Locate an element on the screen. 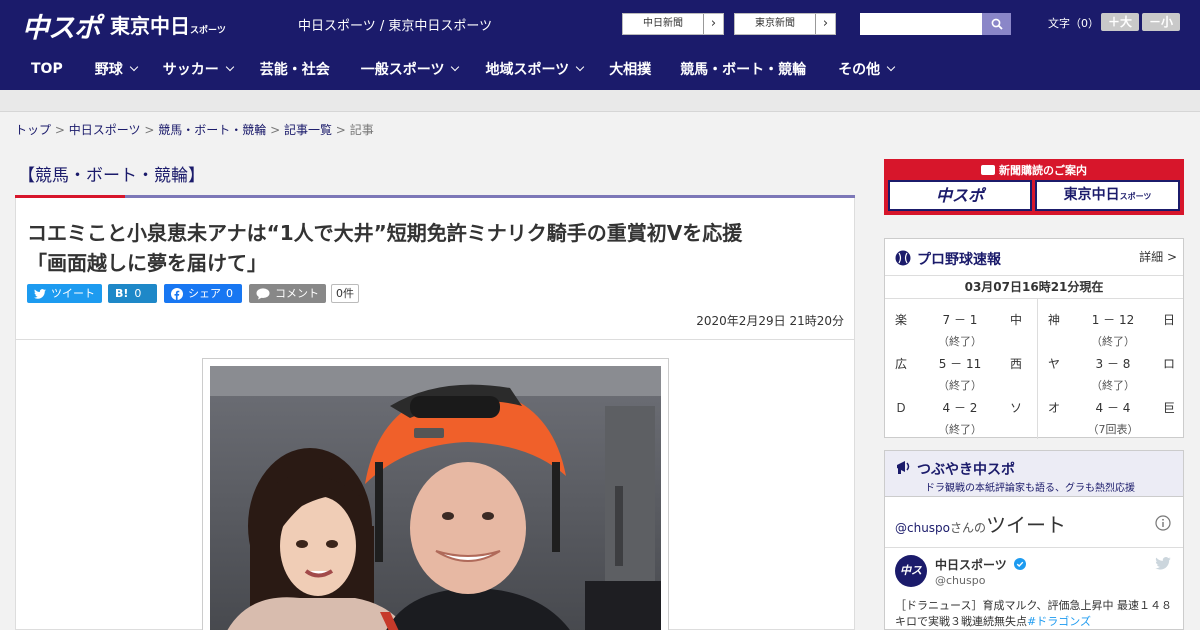  breadcrumb-top: トップ is located at coordinates (33, 130).